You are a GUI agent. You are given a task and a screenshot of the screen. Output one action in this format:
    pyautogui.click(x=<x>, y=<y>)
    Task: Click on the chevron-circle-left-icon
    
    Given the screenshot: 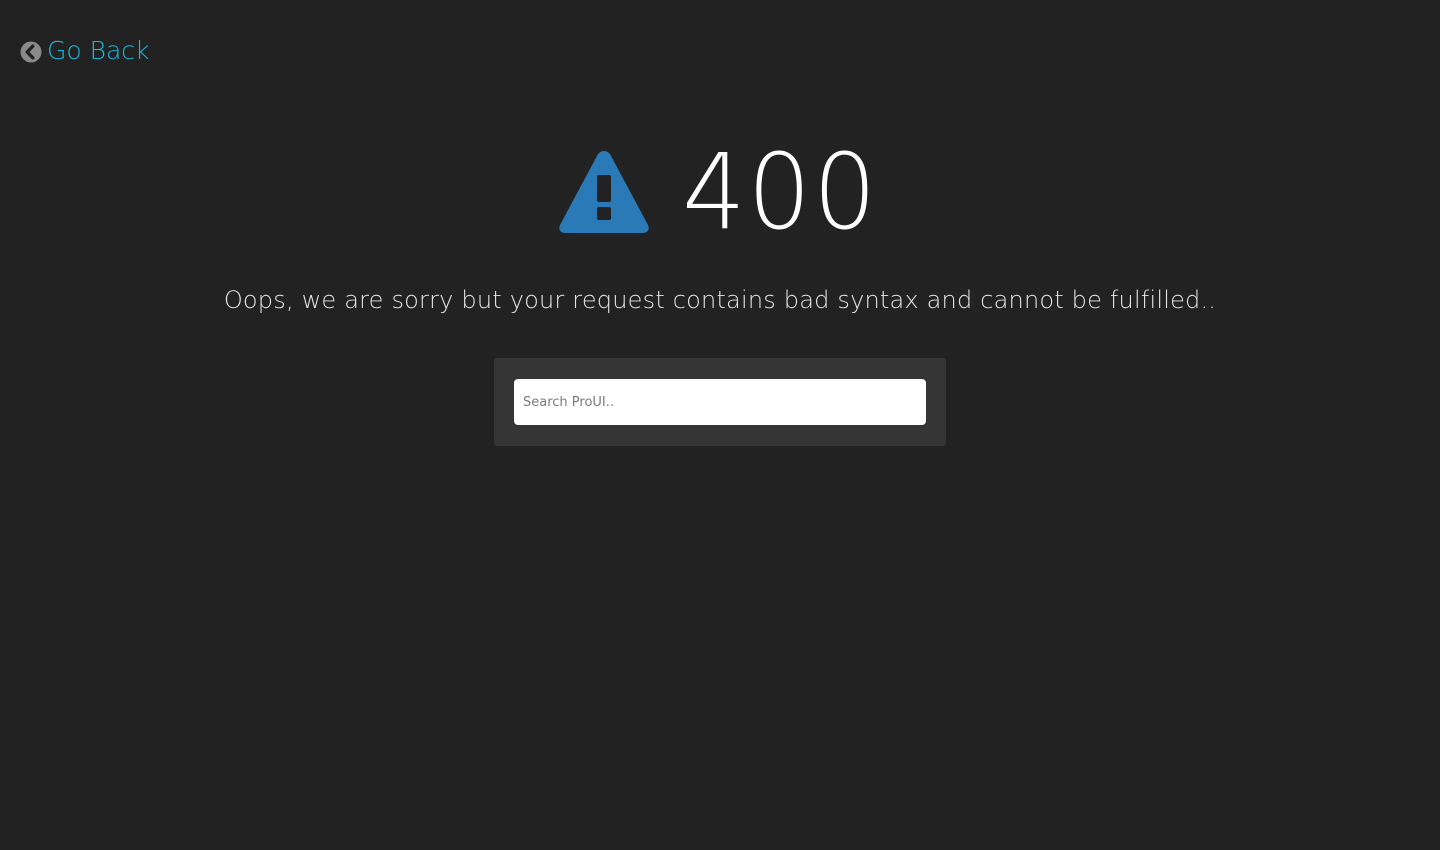 What is the action you would take?
    pyautogui.click(x=31, y=51)
    